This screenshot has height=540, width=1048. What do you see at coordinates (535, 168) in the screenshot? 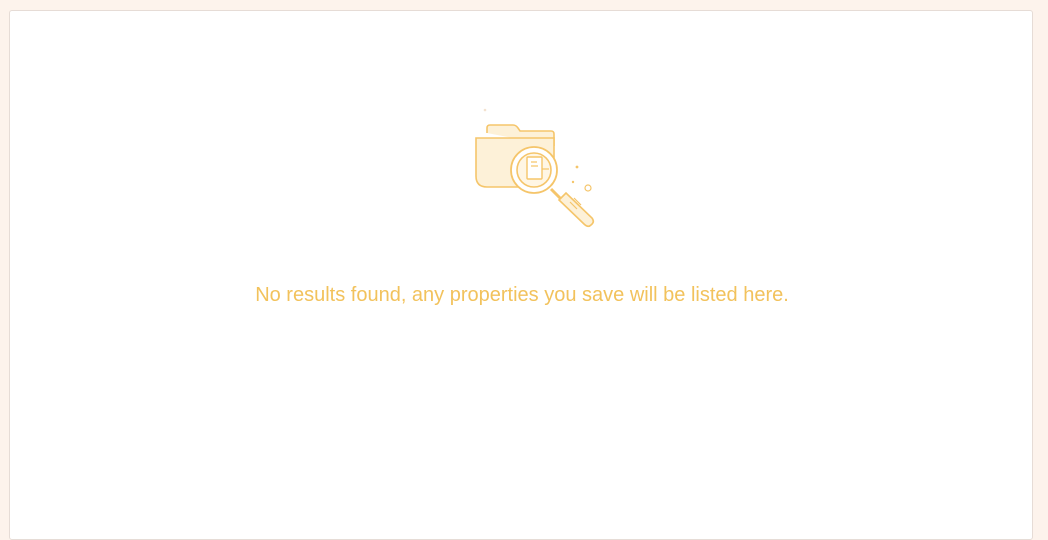
I see `folder-search-icon` at bounding box center [535, 168].